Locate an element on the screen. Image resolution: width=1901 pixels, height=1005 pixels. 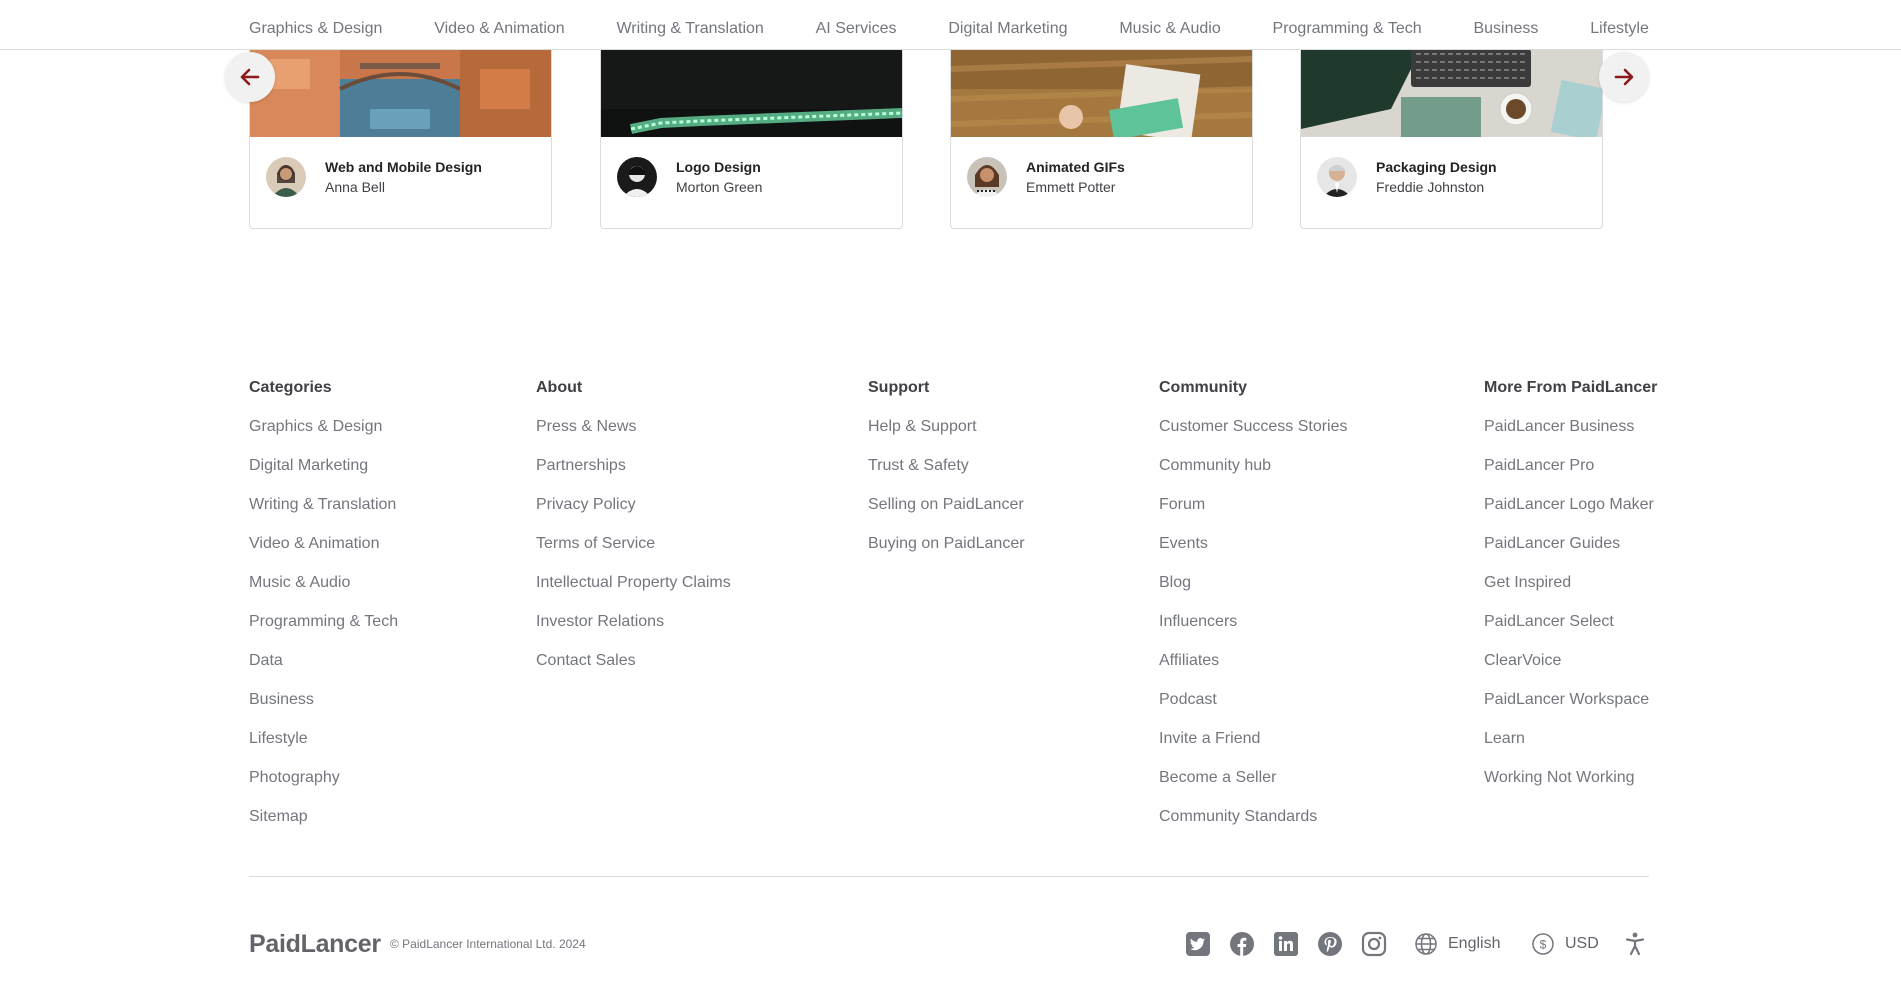
footer-link: Music & Audio is located at coordinates (323, 592).